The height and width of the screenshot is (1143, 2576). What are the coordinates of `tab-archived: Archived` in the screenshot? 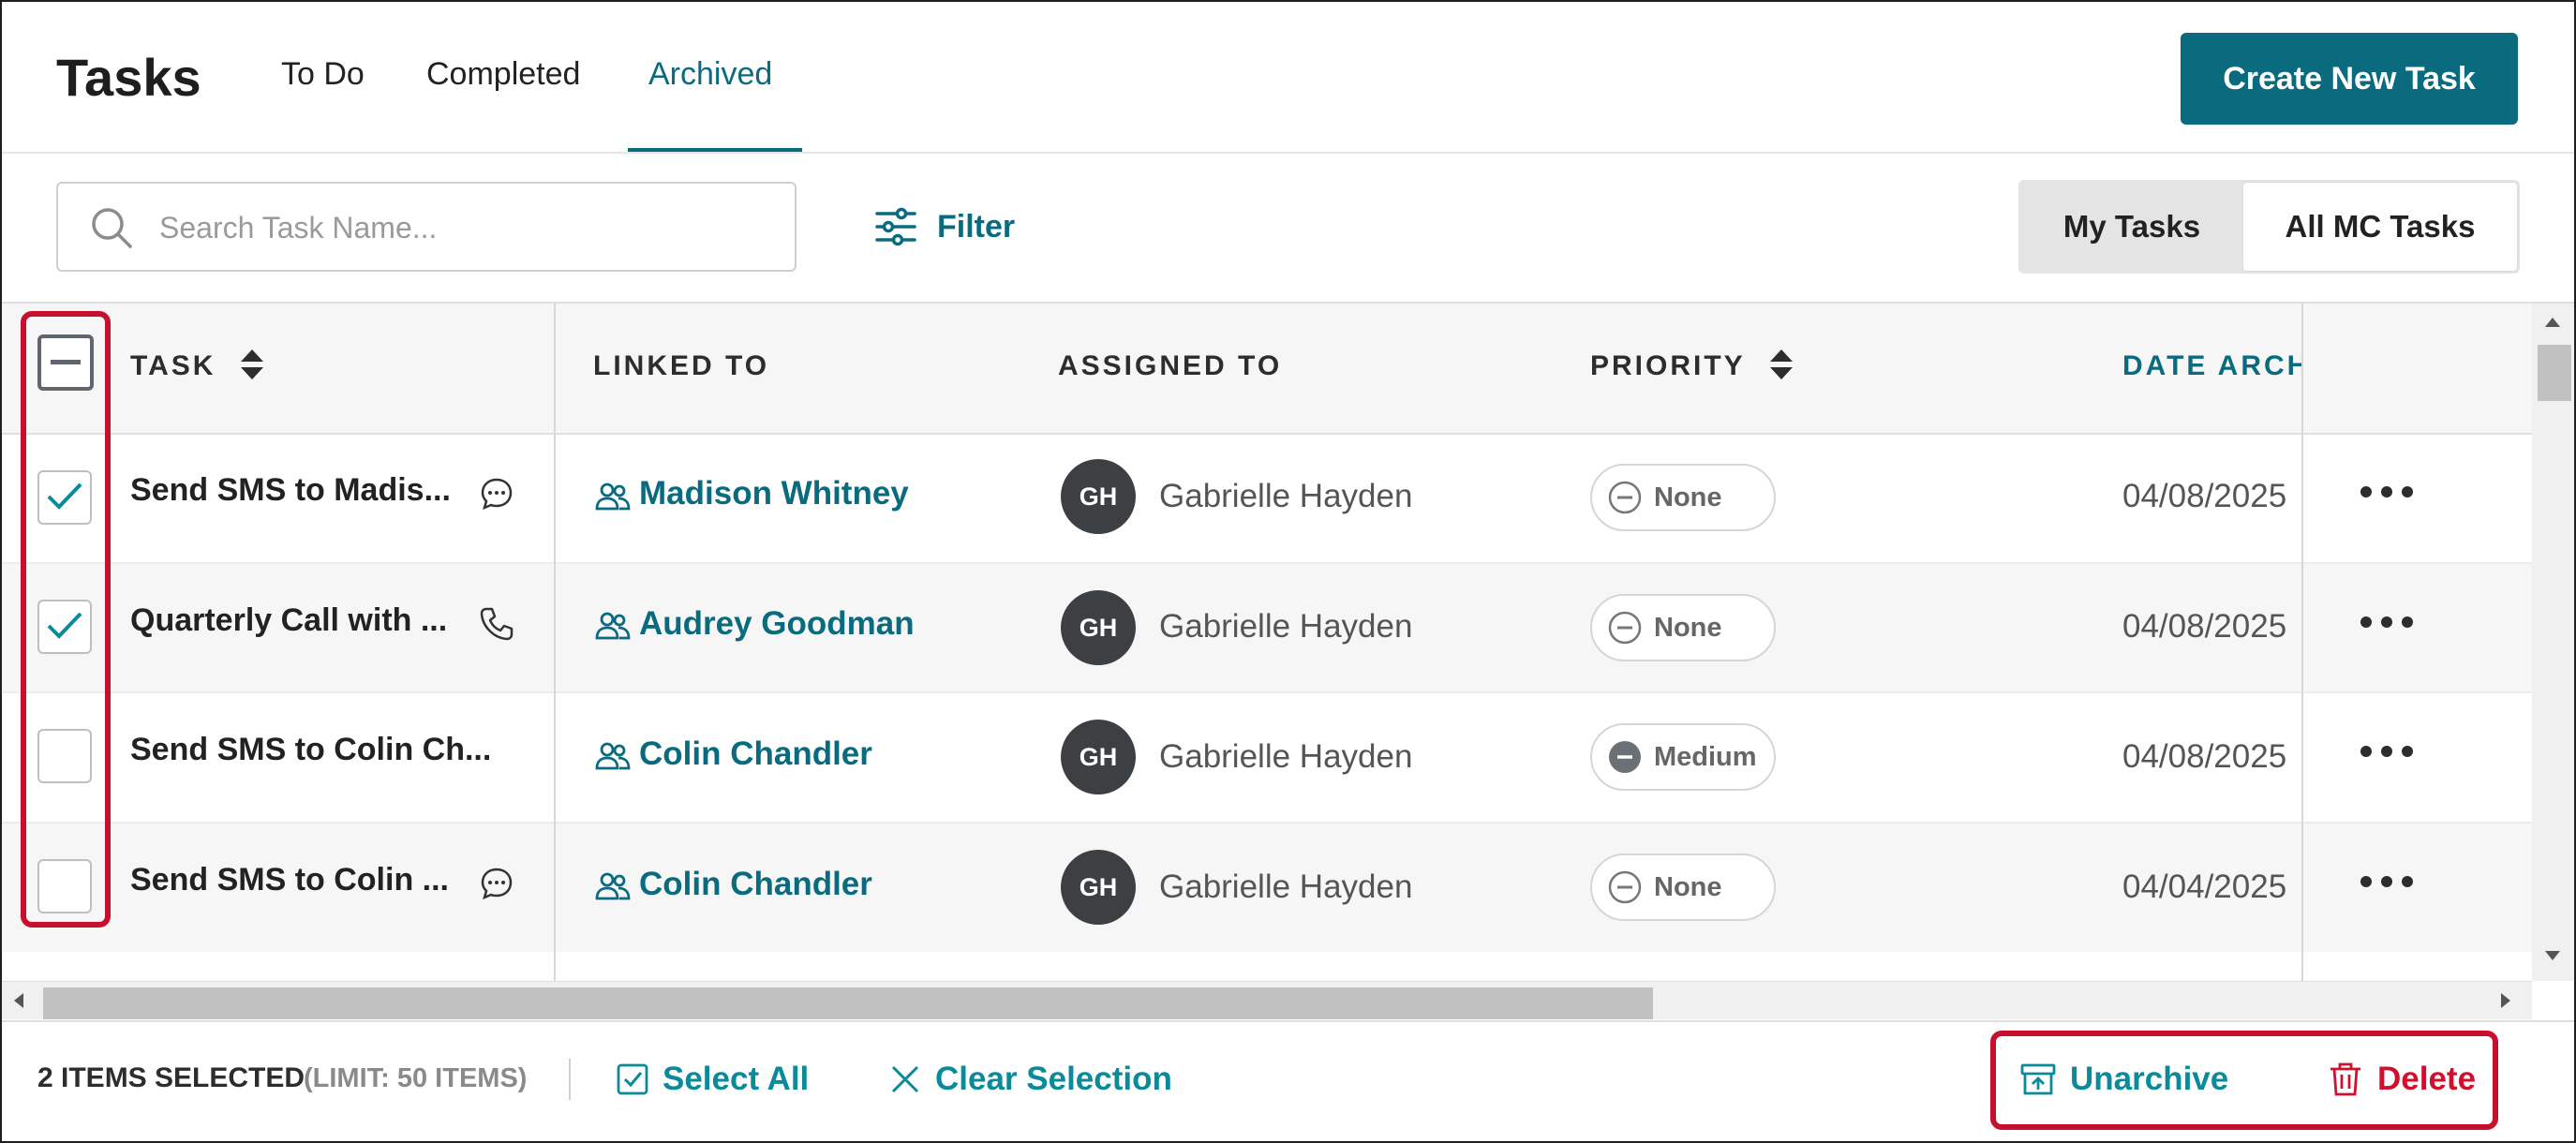 It's located at (710, 74).